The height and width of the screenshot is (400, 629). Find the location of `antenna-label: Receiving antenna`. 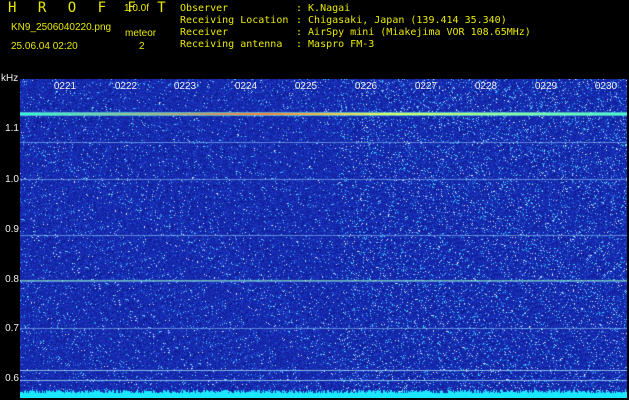

antenna-label: Receiving antenna is located at coordinates (231, 44).